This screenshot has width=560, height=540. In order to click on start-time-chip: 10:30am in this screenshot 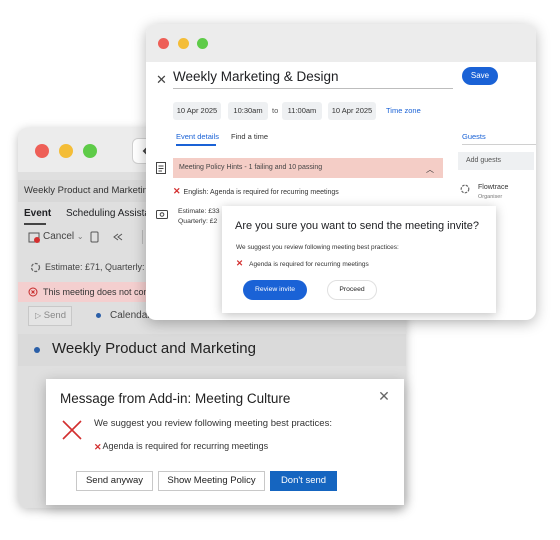, I will do `click(248, 111)`.